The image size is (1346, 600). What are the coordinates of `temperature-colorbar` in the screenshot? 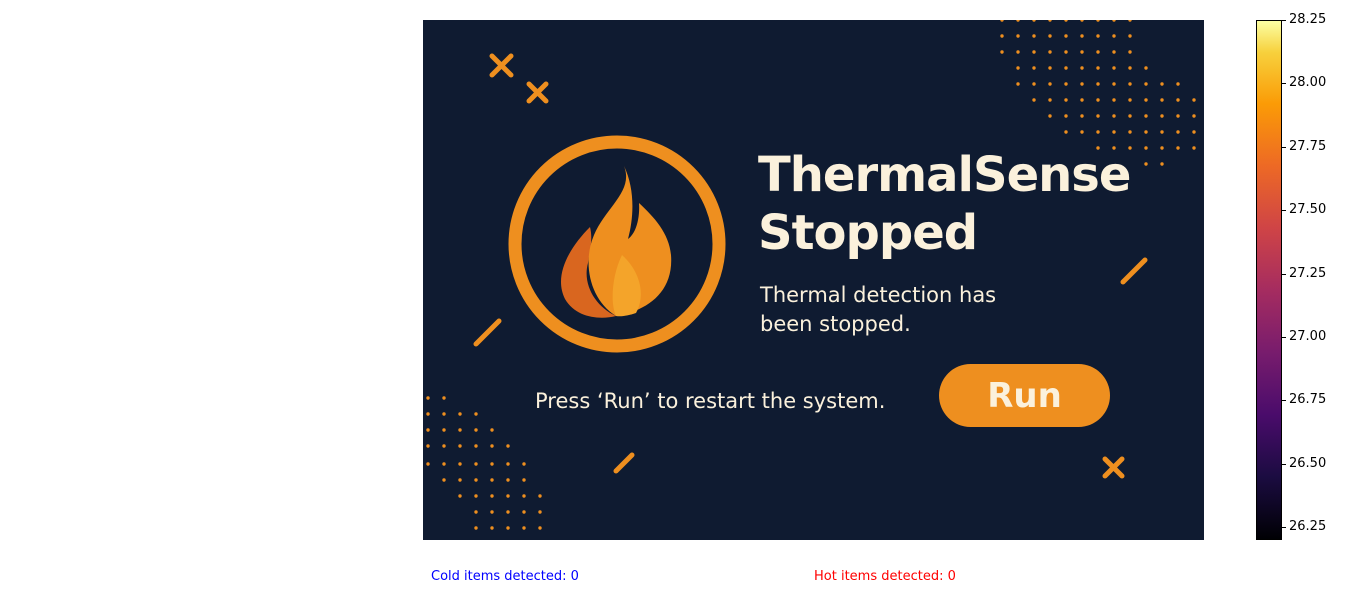 It's located at (1269, 280).